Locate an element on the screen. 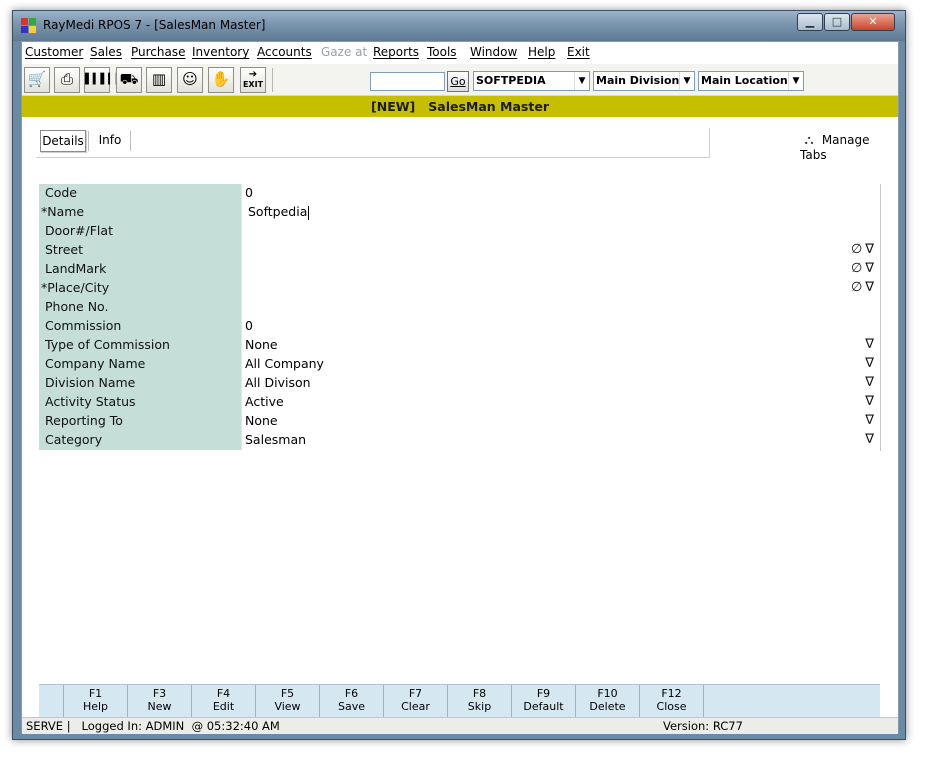  cart-button: 🛒 is located at coordinates (37, 80).